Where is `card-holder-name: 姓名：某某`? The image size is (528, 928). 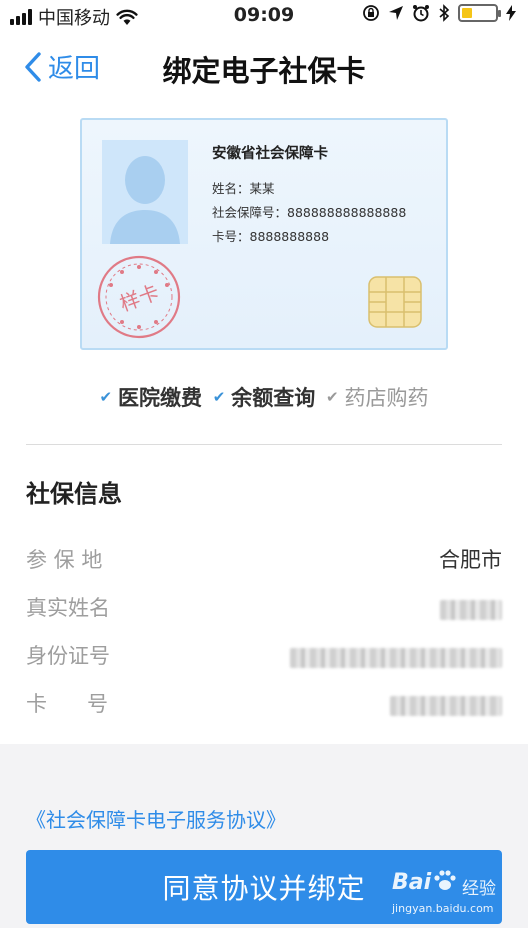
card-holder-name: 姓名：某某 is located at coordinates (243, 188).